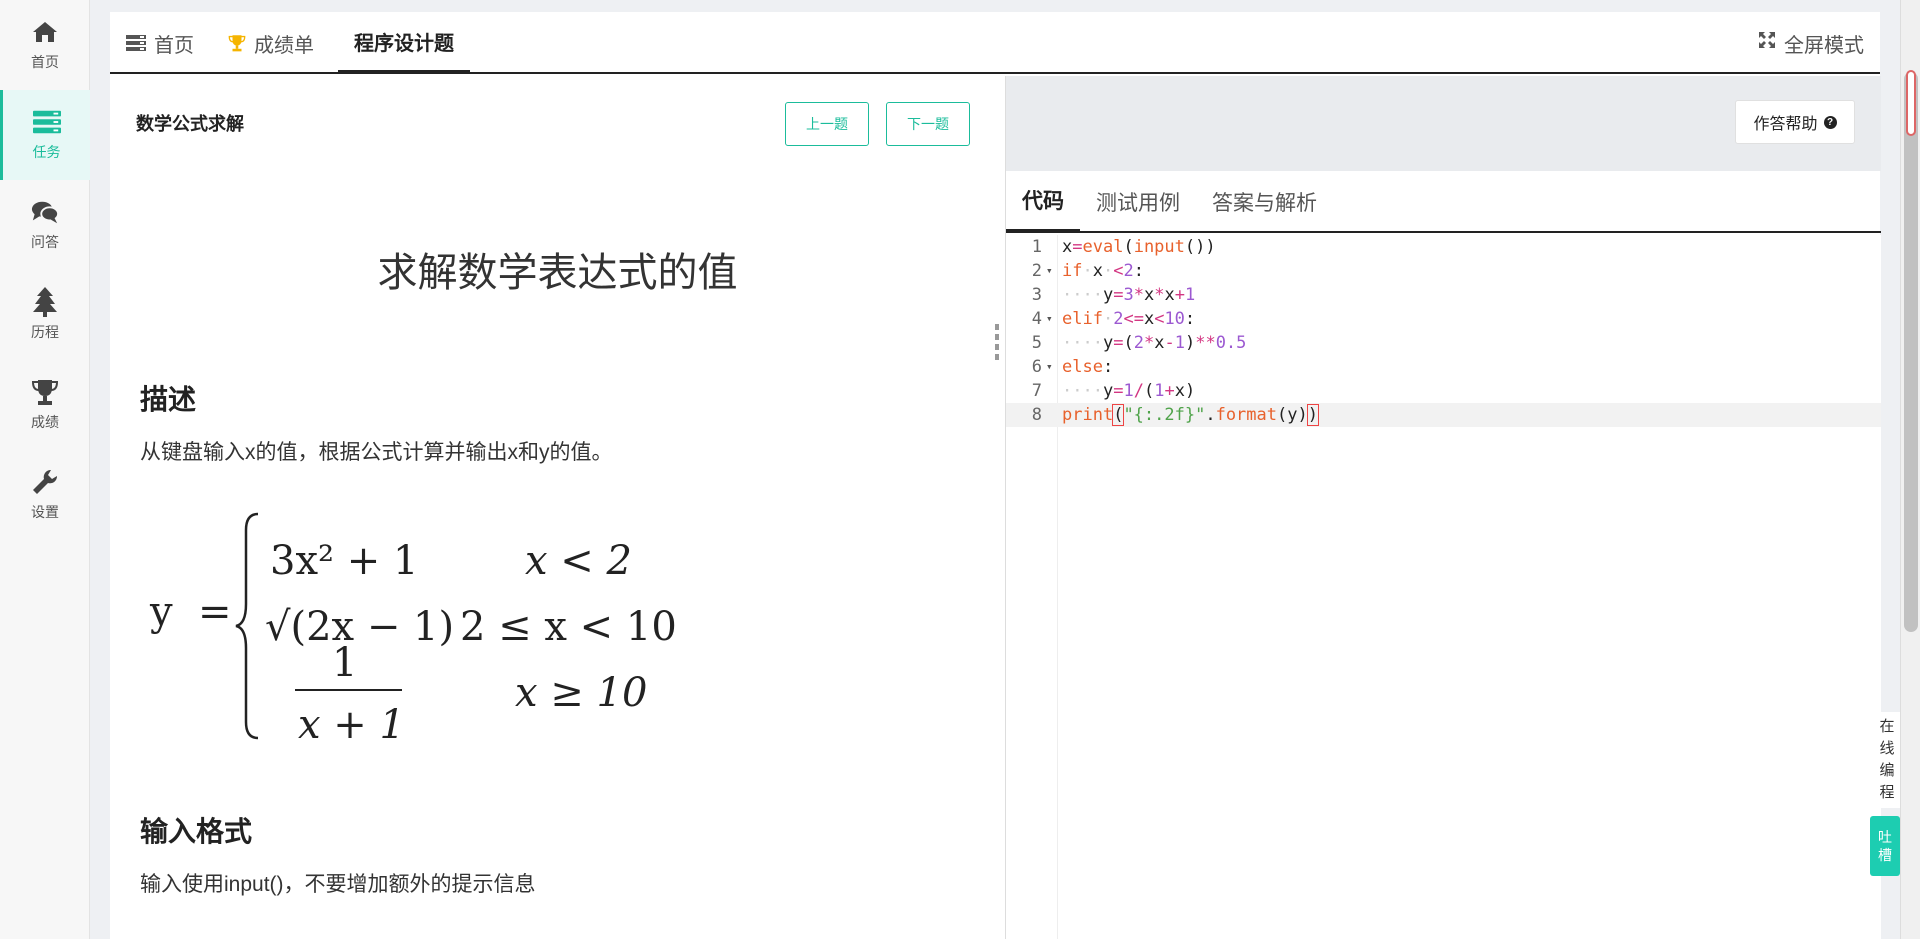 This screenshot has height=939, width=1920. Describe the element at coordinates (1443, 295) in the screenshot. I see `code-line: 3 ····y=3*x*x+1` at that location.